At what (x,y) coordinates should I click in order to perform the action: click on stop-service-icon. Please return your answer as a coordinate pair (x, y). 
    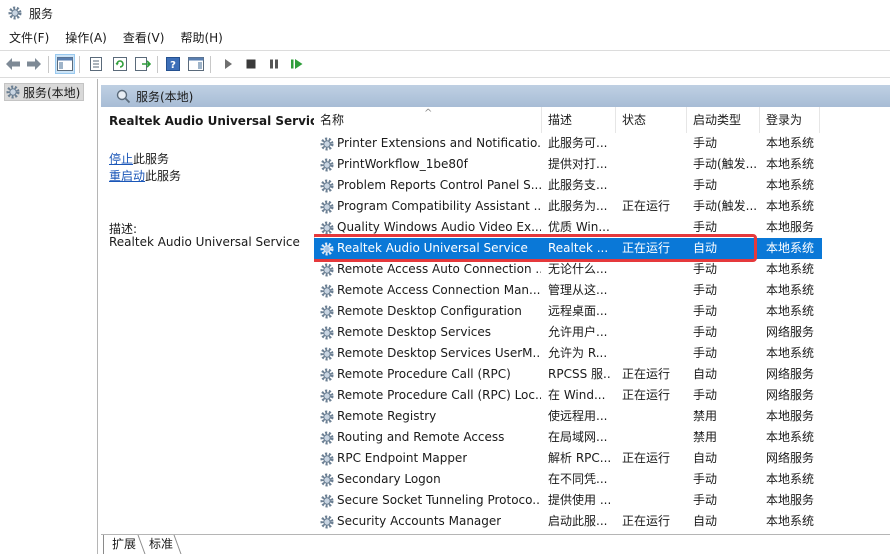
    Looking at the image, I should click on (251, 64).